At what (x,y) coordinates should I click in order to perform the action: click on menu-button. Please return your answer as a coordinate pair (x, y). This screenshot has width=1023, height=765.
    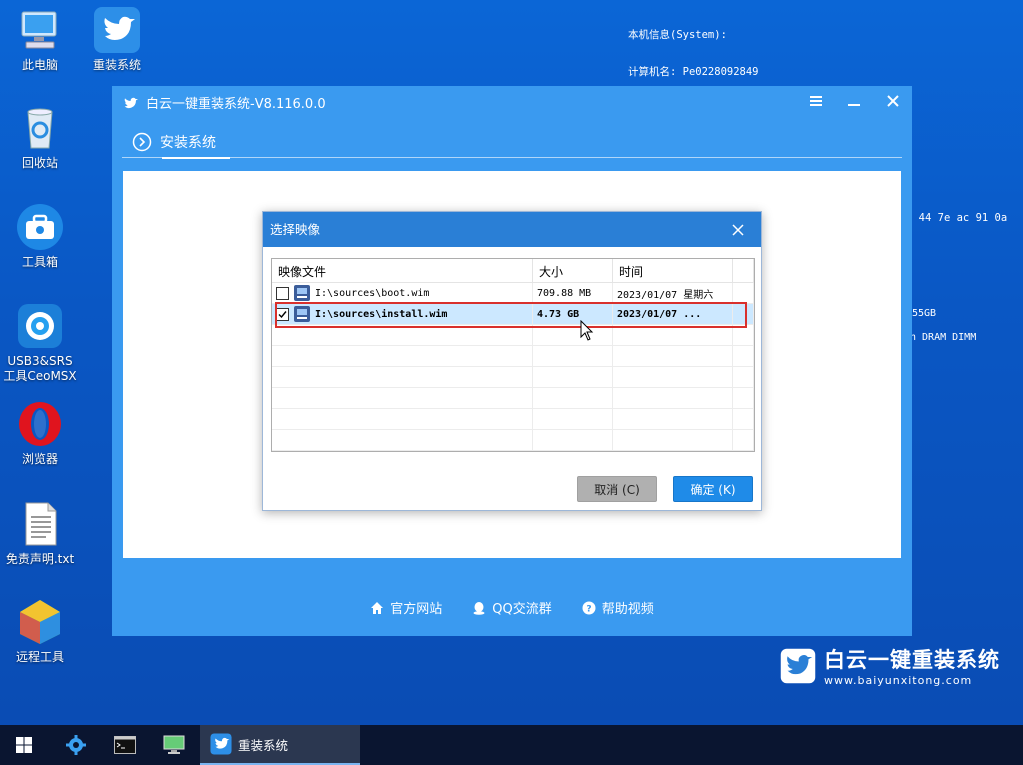
    Looking at the image, I should click on (816, 102).